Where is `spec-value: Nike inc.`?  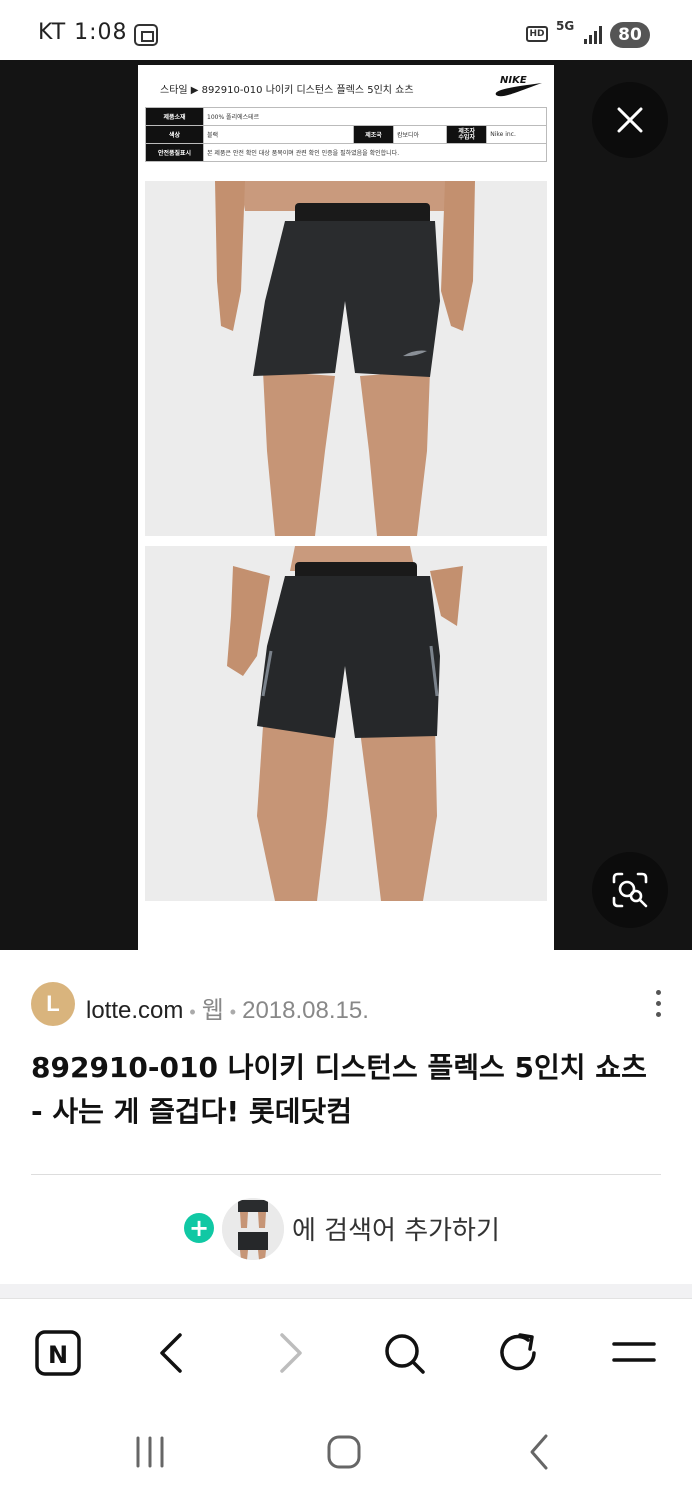 spec-value: Nike inc. is located at coordinates (516, 134).